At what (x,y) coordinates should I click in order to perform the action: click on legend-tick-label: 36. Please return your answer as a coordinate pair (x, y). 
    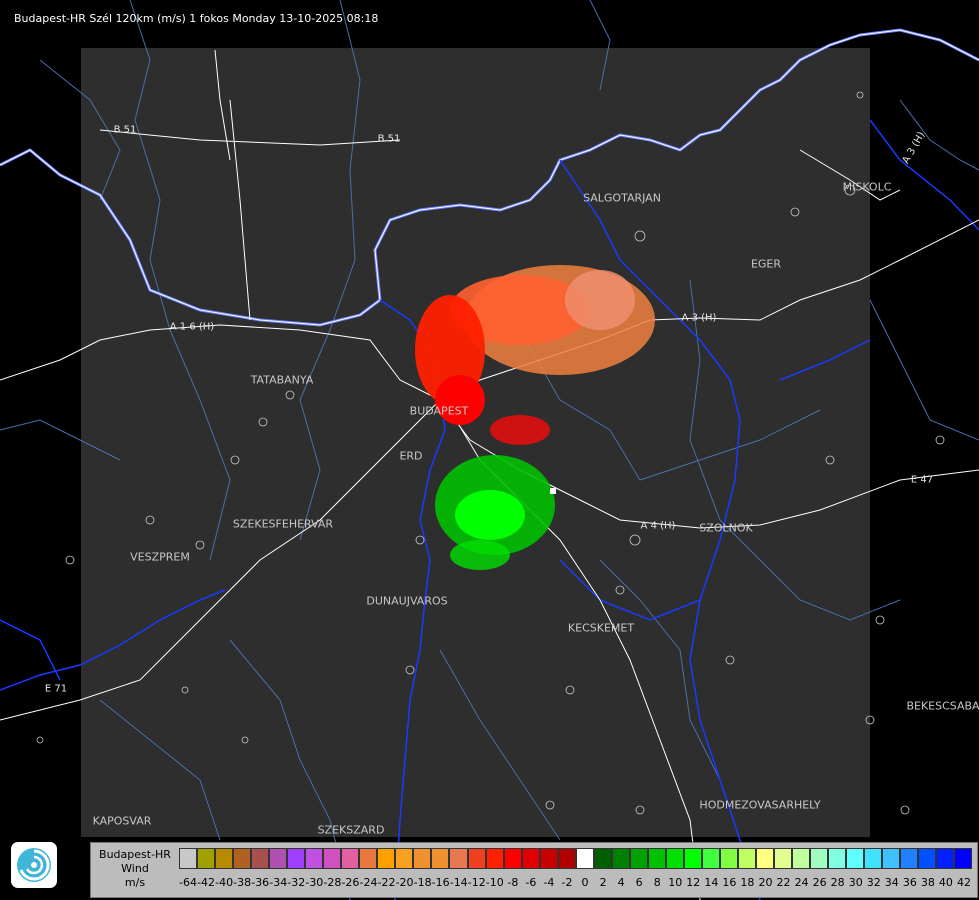
    Looking at the image, I should click on (909, 882).